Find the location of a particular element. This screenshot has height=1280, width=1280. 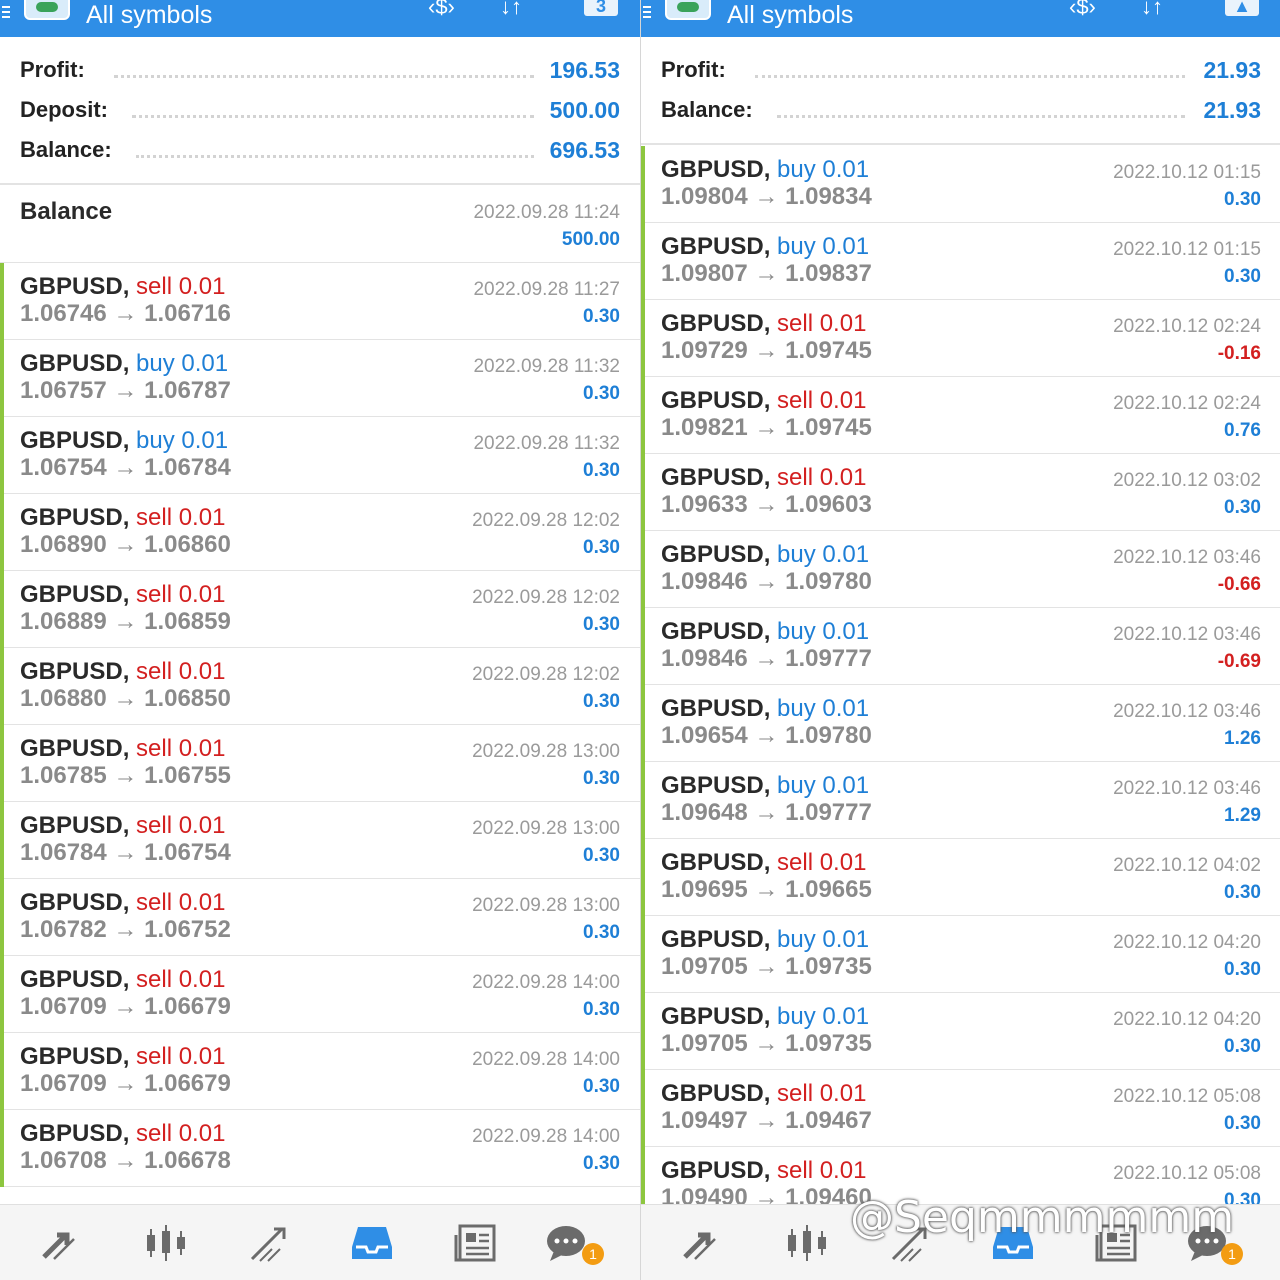

deal-time: 2022.09.28 14:00 is located at coordinates (546, 1136).